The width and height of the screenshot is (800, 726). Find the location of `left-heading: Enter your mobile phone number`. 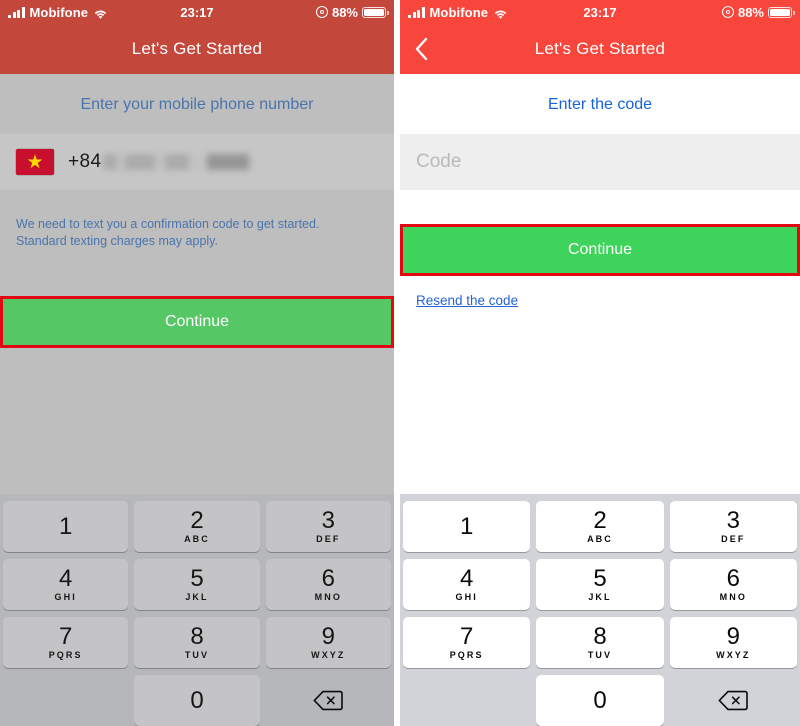

left-heading: Enter your mobile phone number is located at coordinates (197, 104).